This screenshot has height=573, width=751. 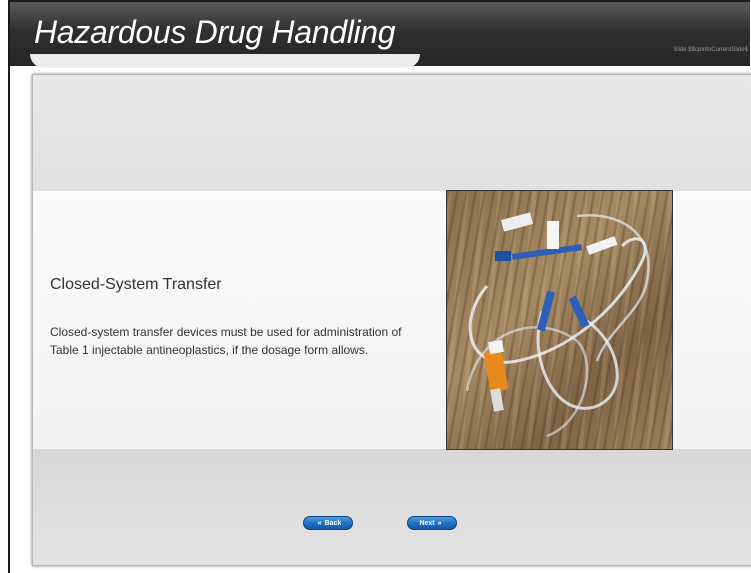 What do you see at coordinates (557, 325) in the screenshot?
I see `device-illustration` at bounding box center [557, 325].